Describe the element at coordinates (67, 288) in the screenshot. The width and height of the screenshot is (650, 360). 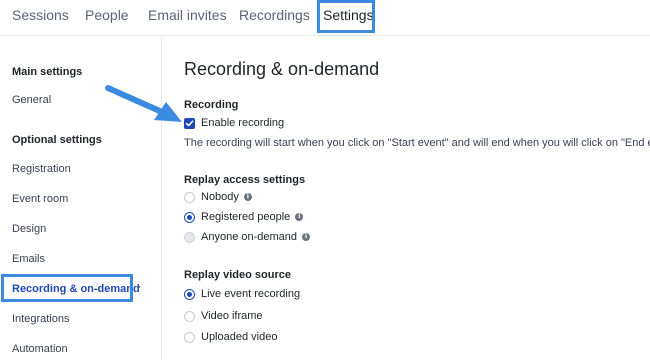
I see `sidebar-active-highlight-box` at that location.